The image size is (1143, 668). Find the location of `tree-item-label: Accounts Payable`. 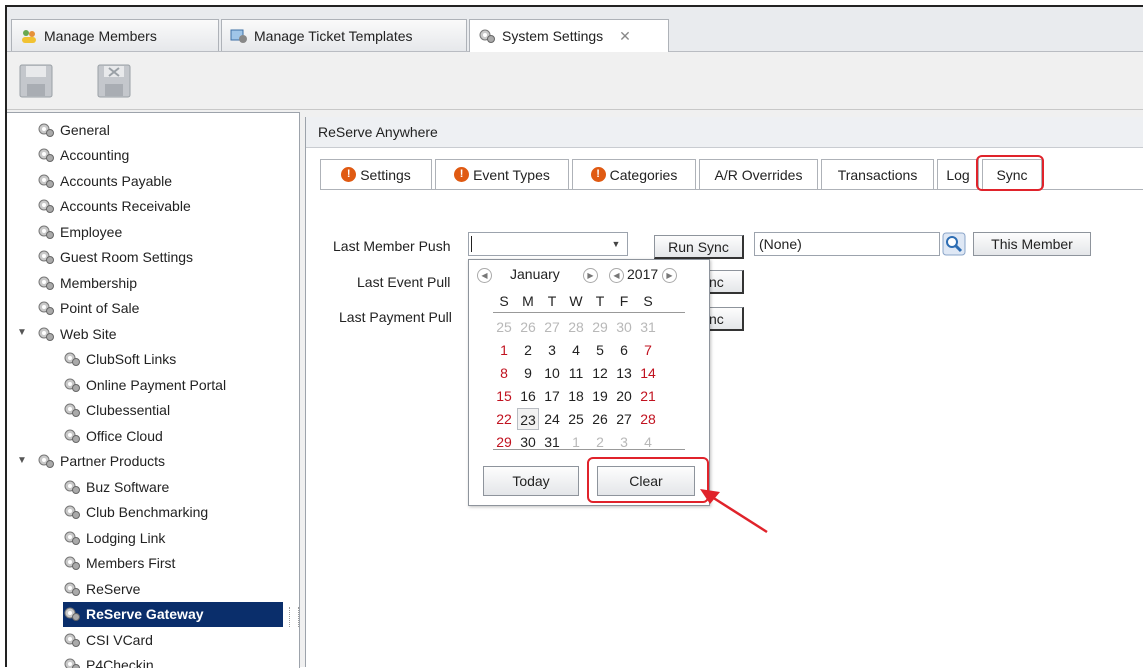

tree-item-label: Accounts Payable is located at coordinates (116, 181).